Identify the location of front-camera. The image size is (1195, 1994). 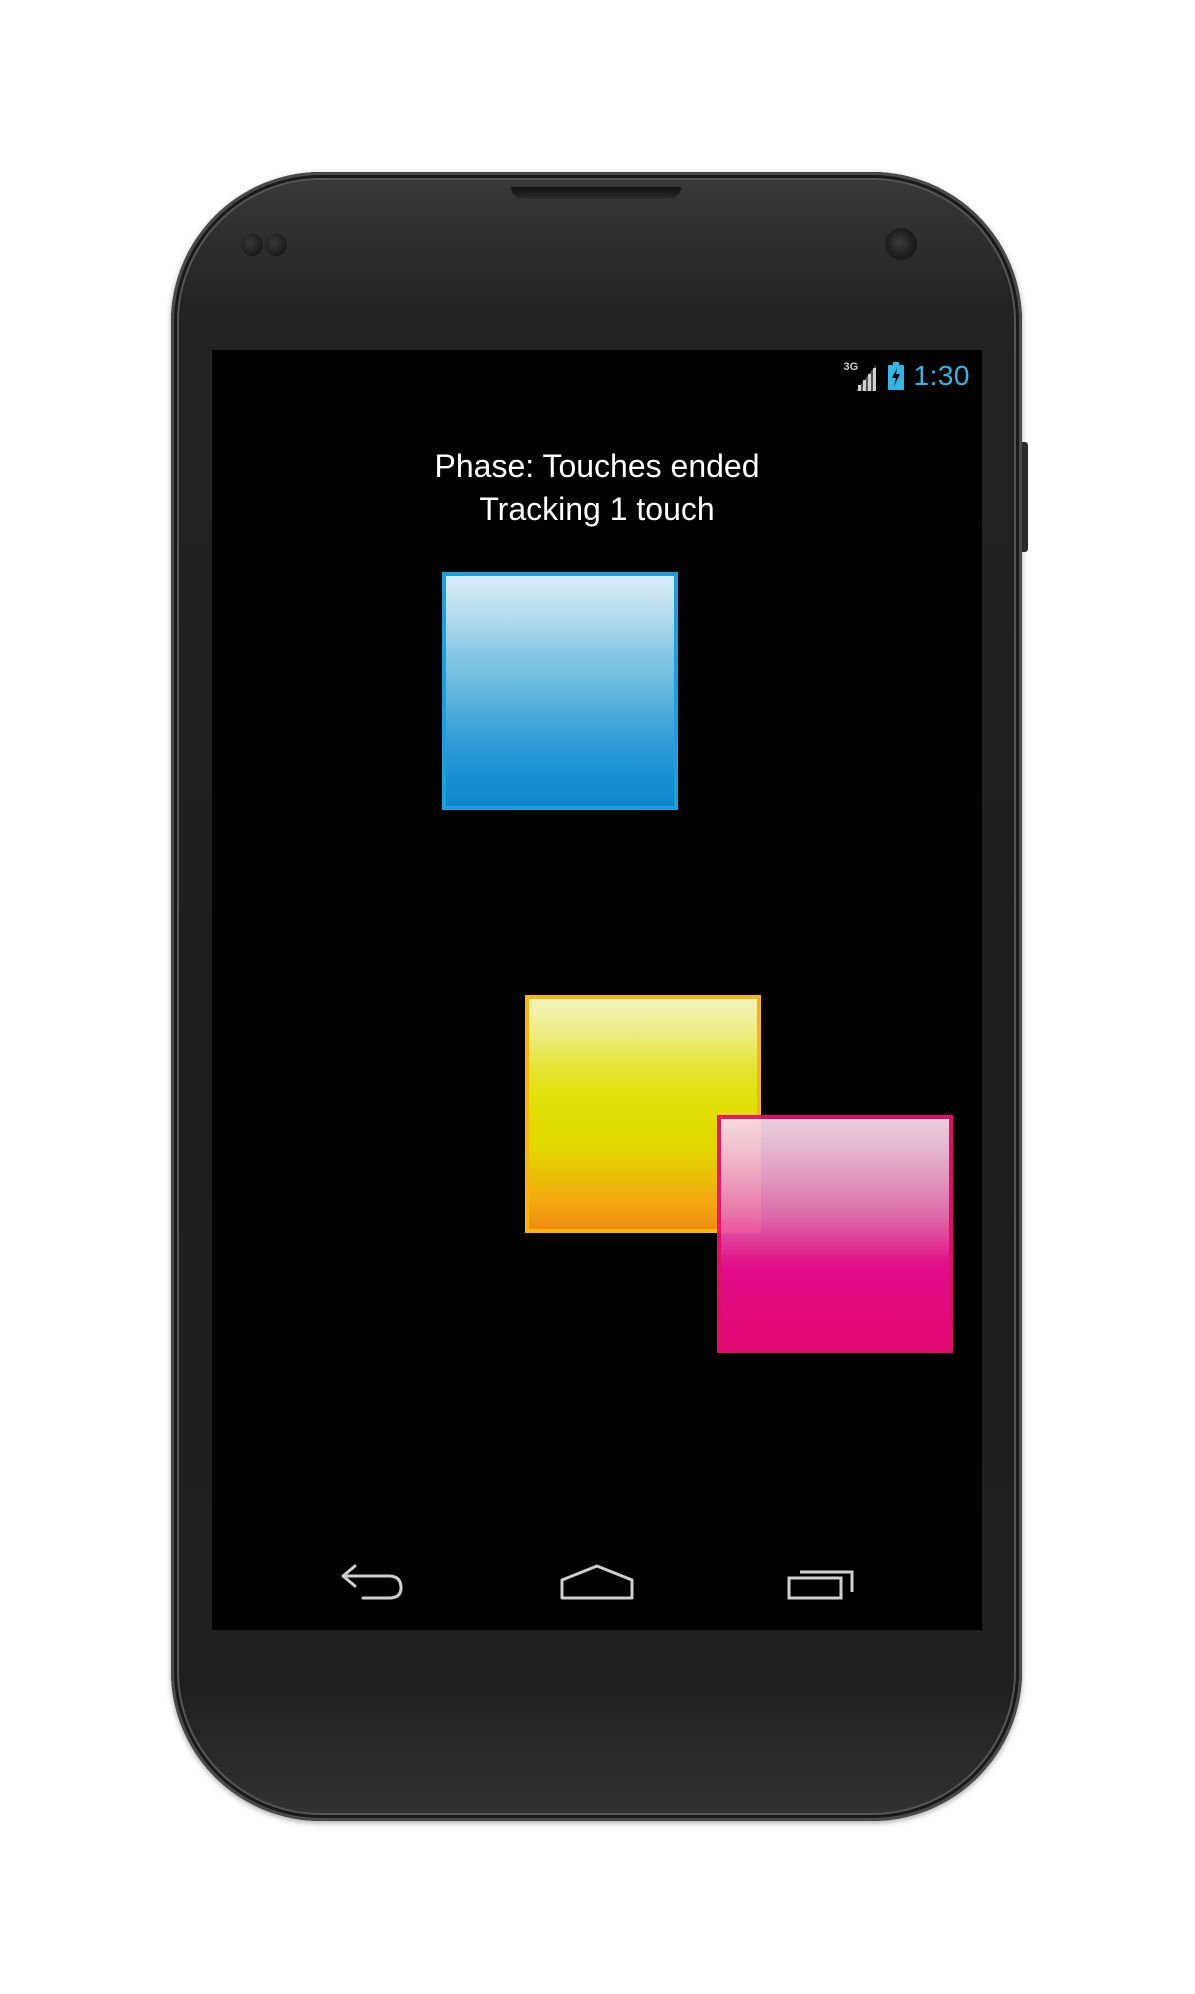
(901, 244).